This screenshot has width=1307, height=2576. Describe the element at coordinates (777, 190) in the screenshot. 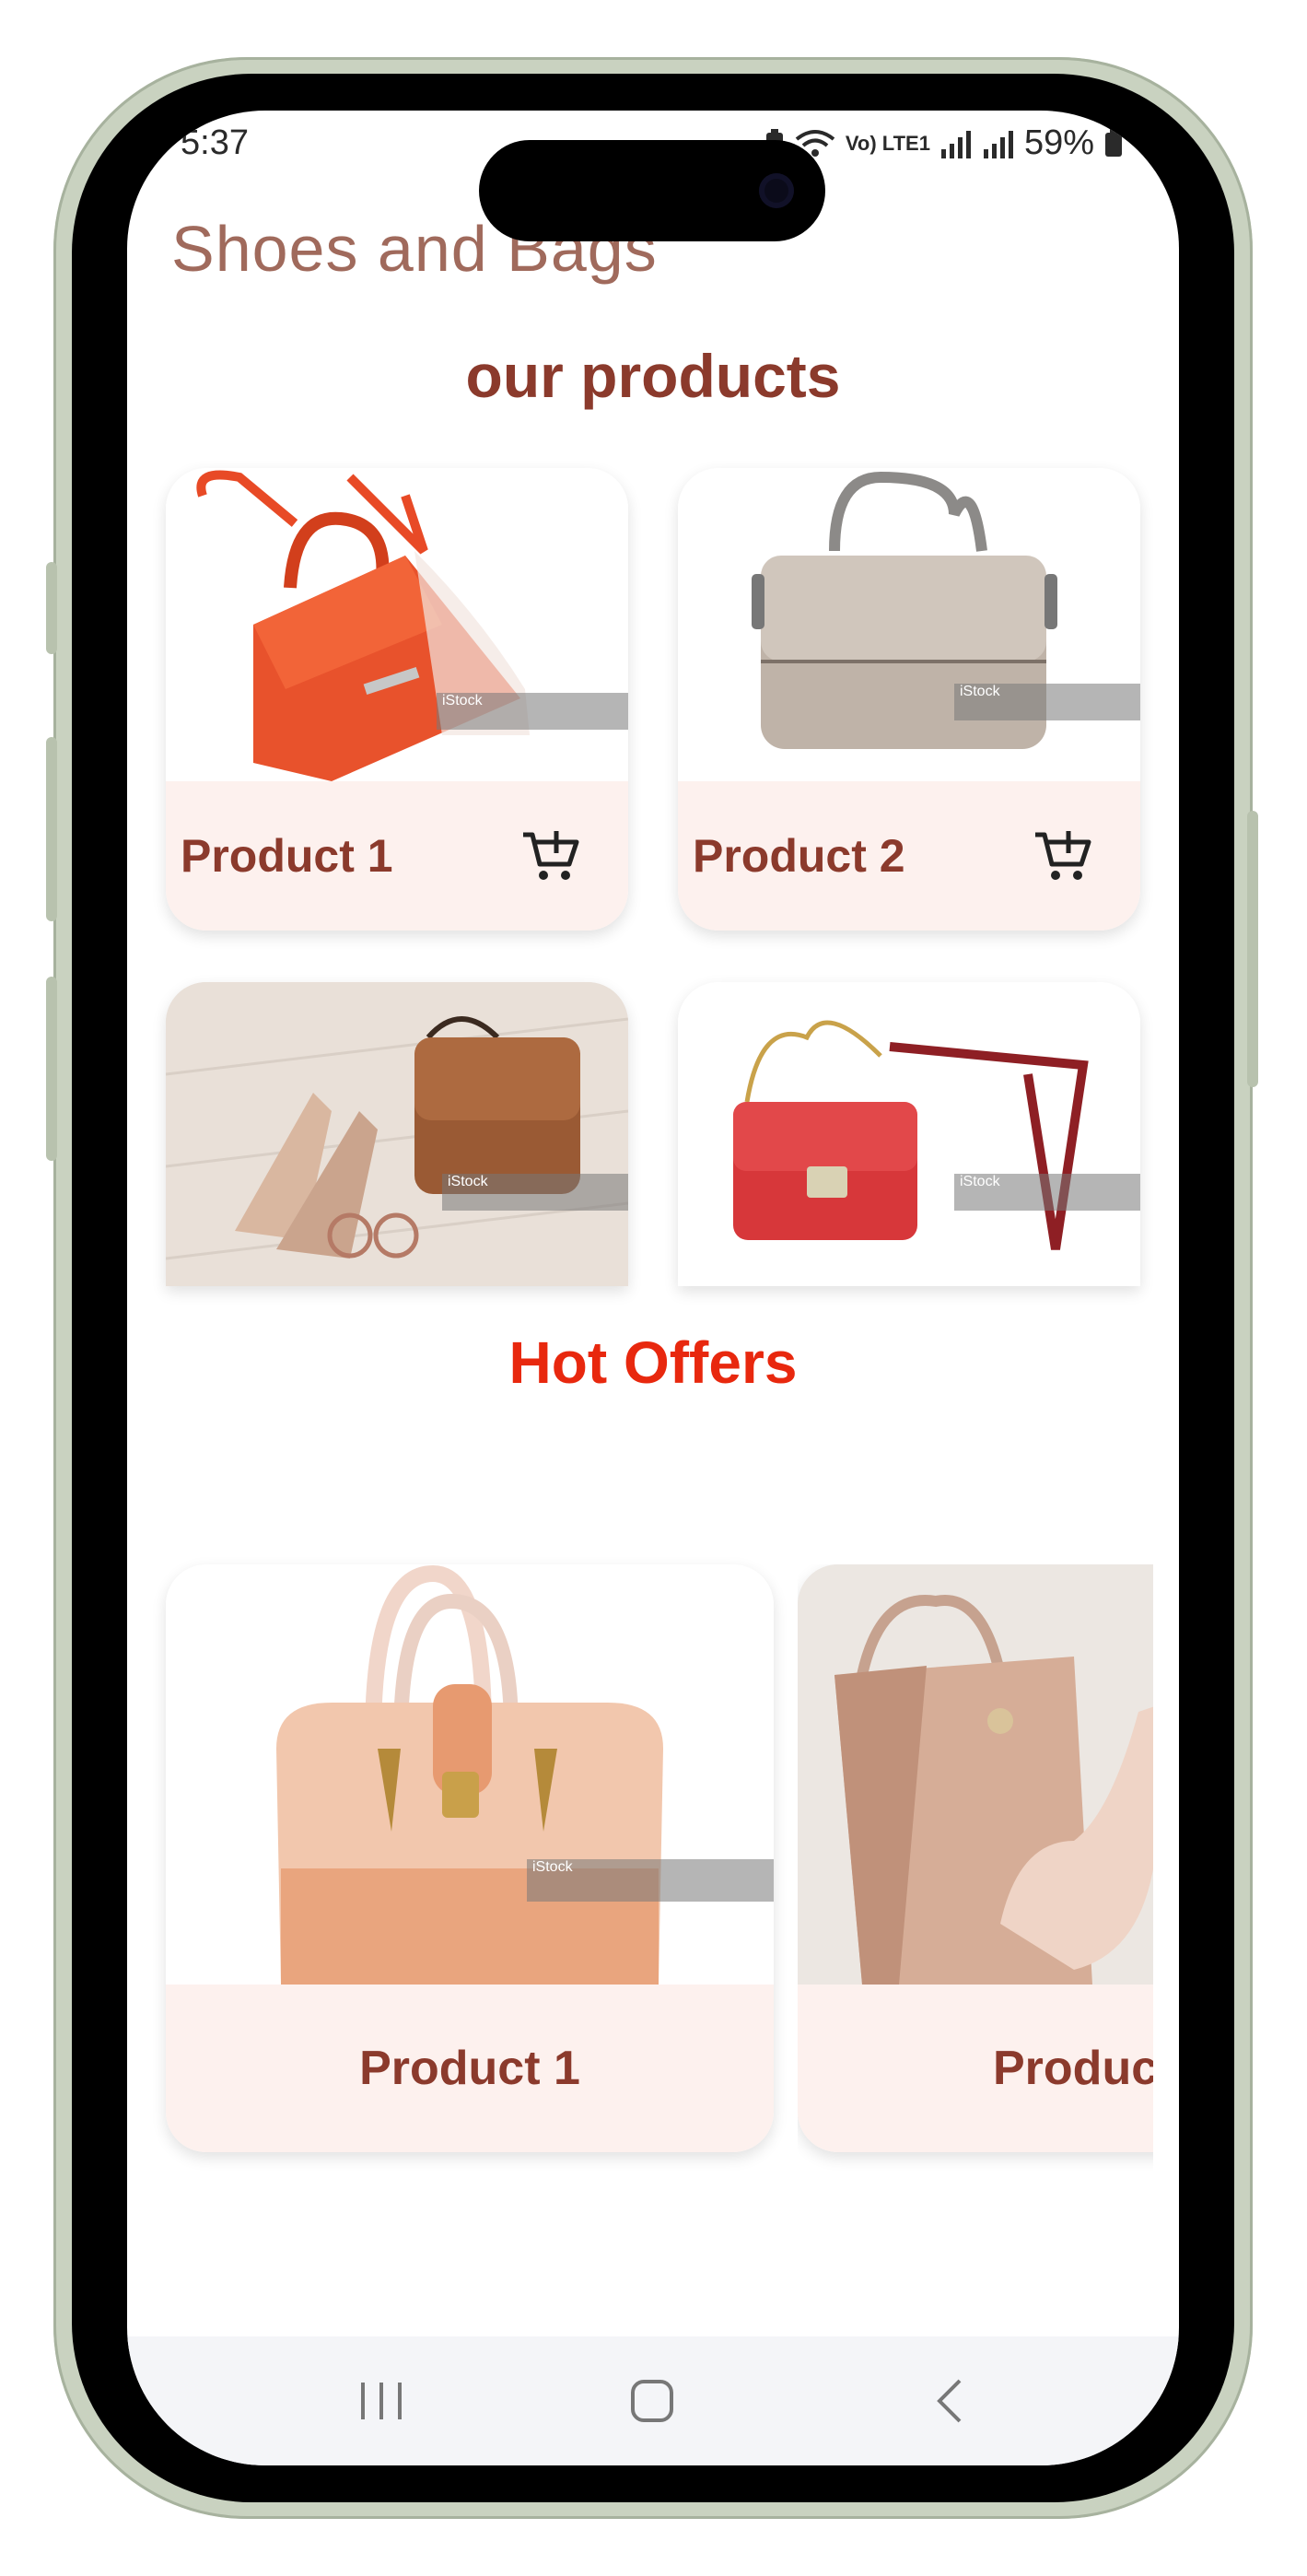

I see `camera-icon` at that location.